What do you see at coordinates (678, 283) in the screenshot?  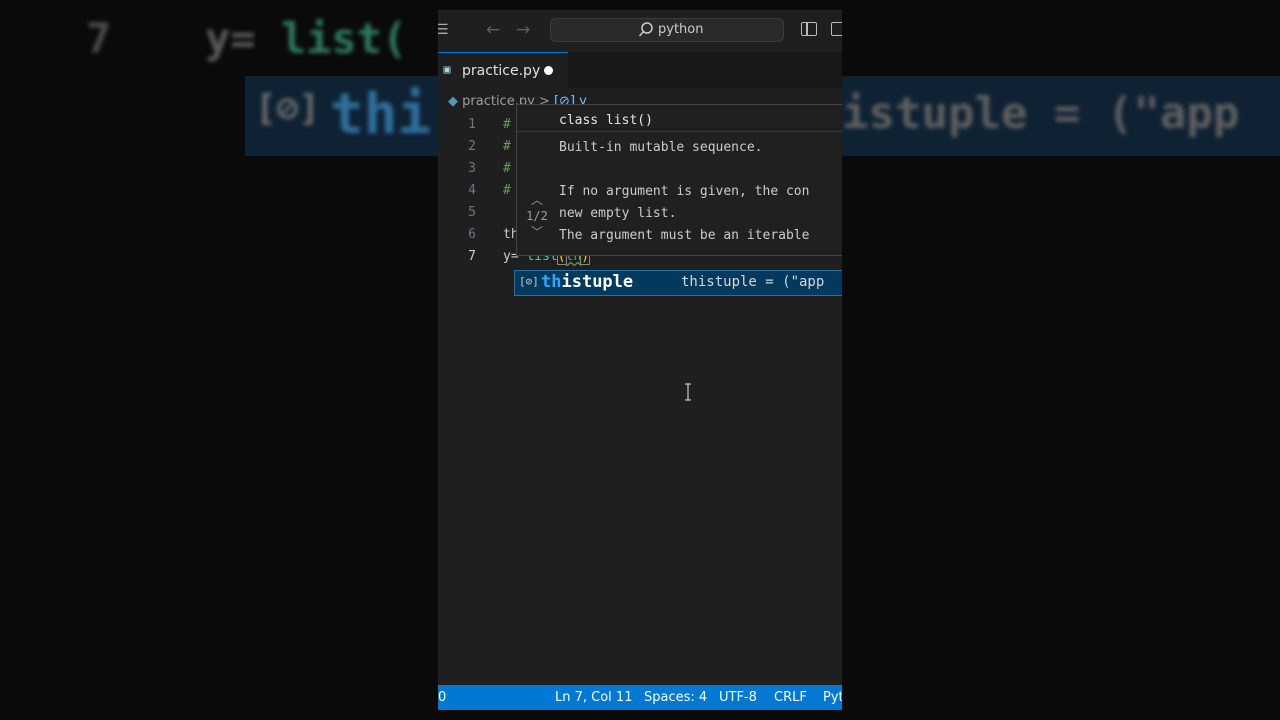 I see `suggestion-item: [⊘] thistuple thistuple = ("app` at bounding box center [678, 283].